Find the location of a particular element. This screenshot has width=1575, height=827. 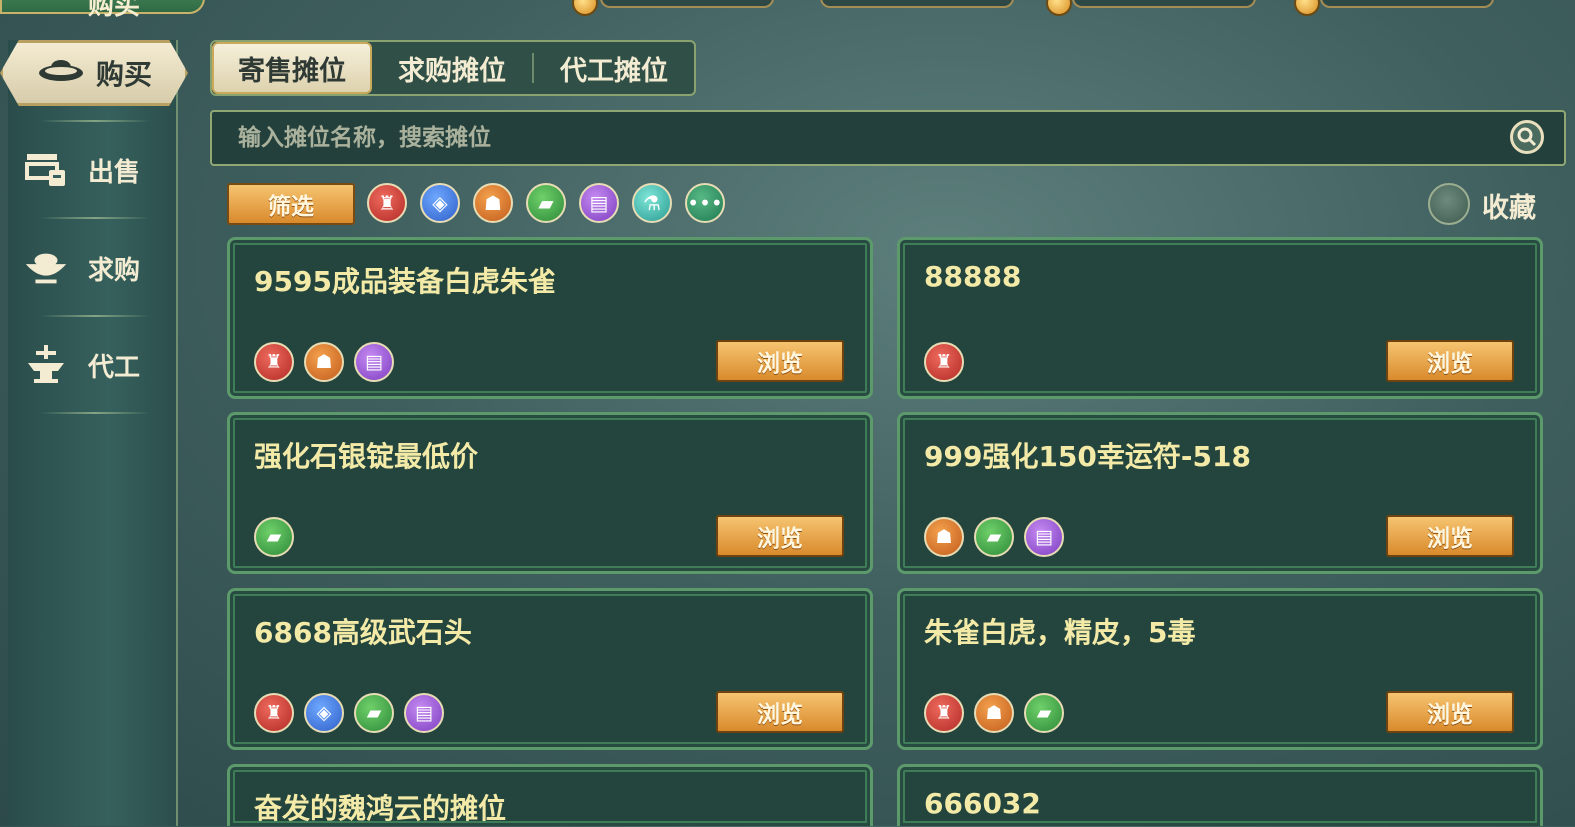

stall-categories: ♜ ☗ ▰ is located at coordinates (994, 713).